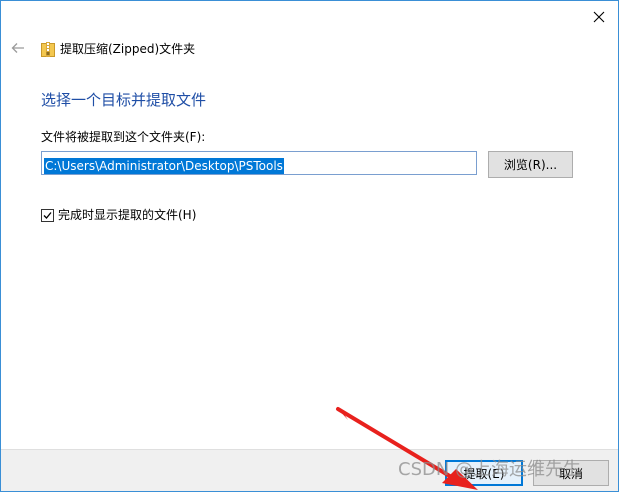 The width and height of the screenshot is (619, 492). Describe the element at coordinates (124, 100) in the screenshot. I see `page-heading: 选择一个目标并提取文件` at that location.